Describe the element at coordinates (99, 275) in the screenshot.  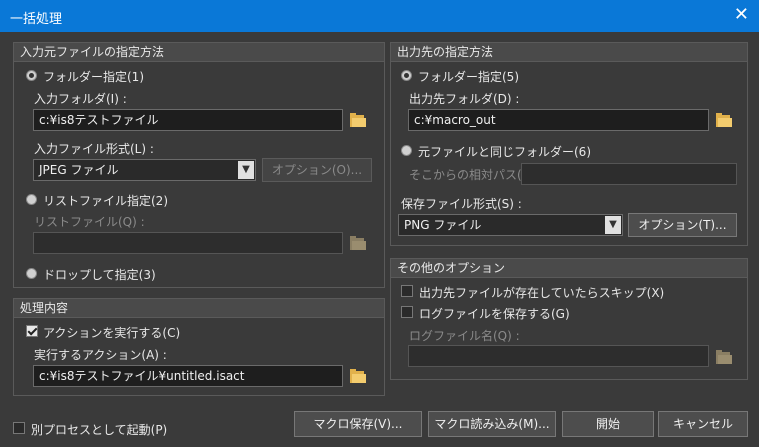
I see `drop-radio-3-label: ドロップして指定(3)` at that location.